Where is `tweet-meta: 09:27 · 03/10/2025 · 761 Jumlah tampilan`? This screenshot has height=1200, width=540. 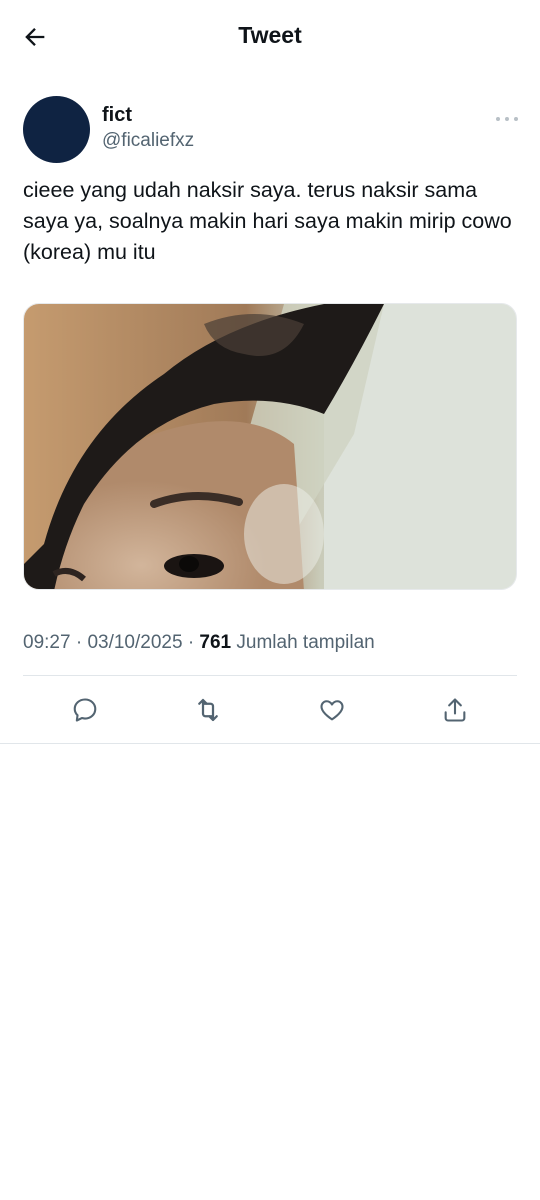
tweet-meta: 09:27 · 03/10/2025 · 761 Jumlah tampilan is located at coordinates (199, 643).